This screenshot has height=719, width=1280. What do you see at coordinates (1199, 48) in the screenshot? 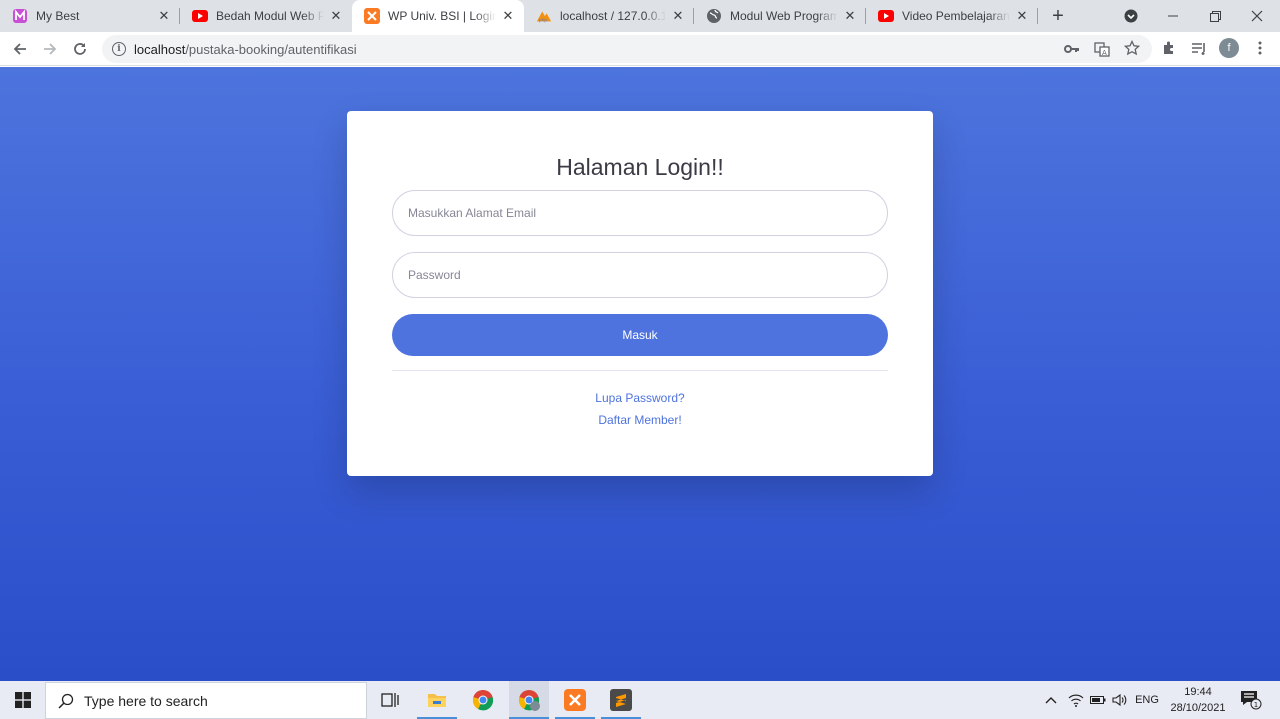
I see `reading-list-icon` at bounding box center [1199, 48].